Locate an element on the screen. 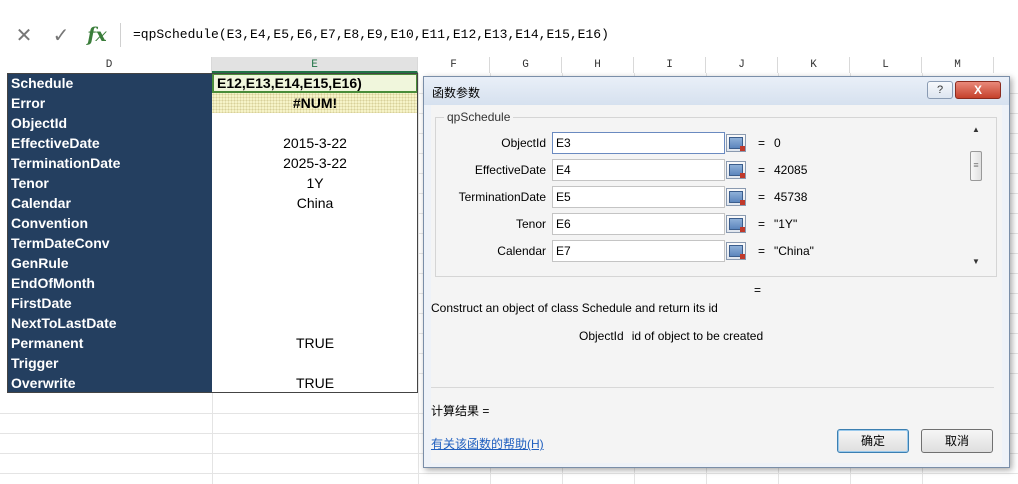  error-cell: #NUM! is located at coordinates (315, 103).